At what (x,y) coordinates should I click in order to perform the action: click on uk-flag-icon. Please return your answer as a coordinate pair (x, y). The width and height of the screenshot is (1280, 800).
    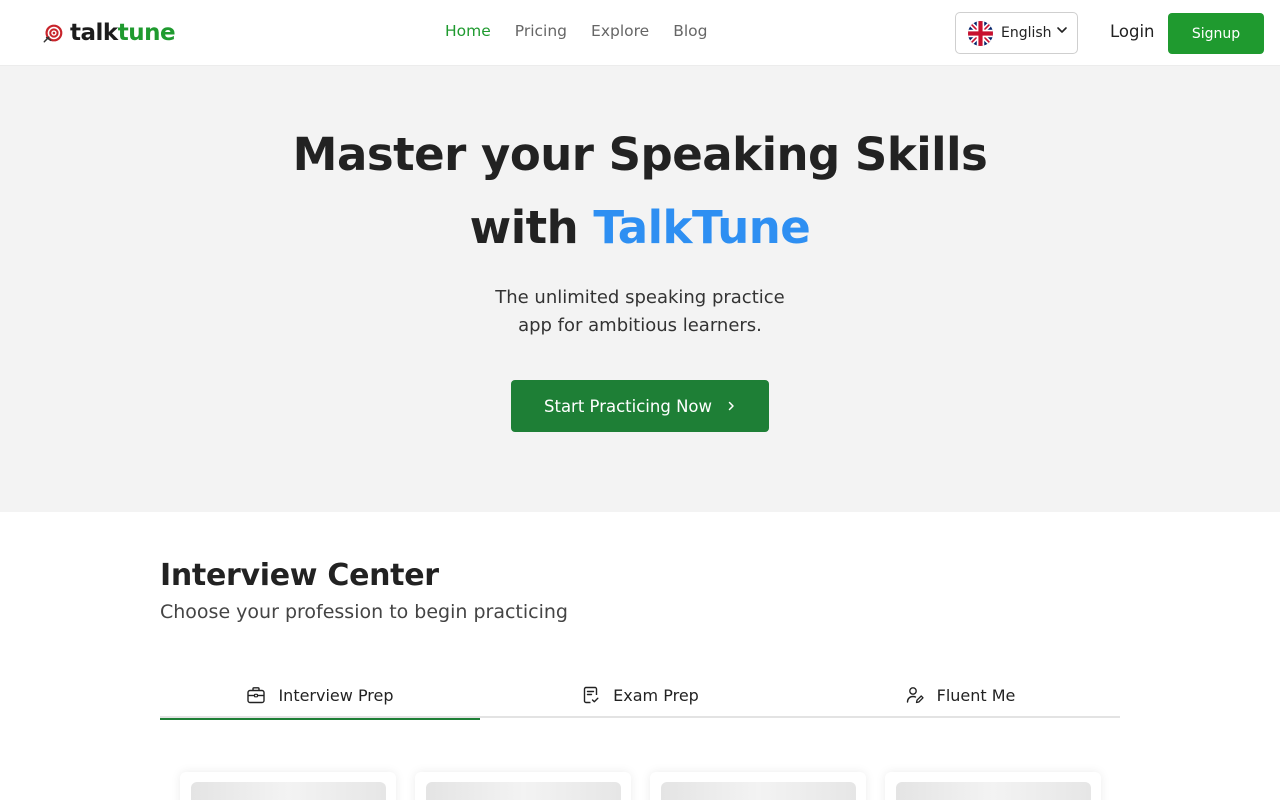
    Looking at the image, I should click on (980, 33).